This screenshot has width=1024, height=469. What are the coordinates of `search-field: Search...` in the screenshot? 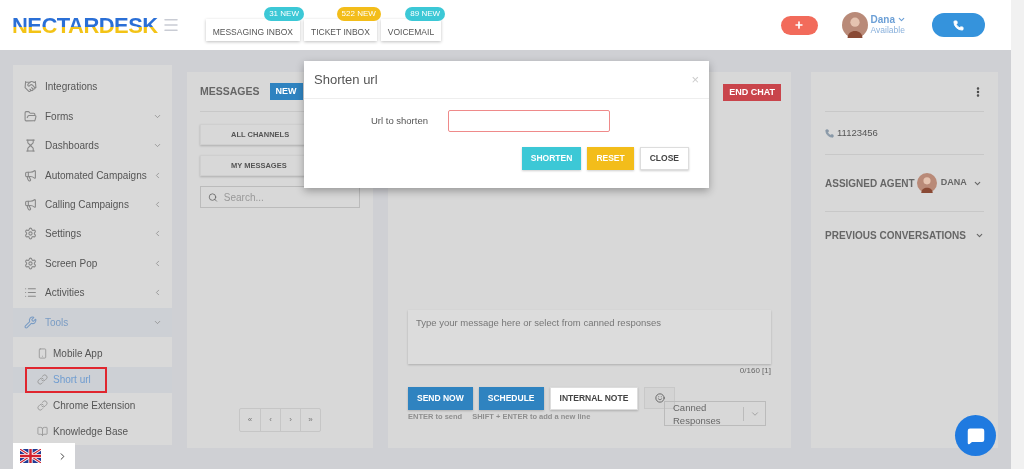 It's located at (280, 197).